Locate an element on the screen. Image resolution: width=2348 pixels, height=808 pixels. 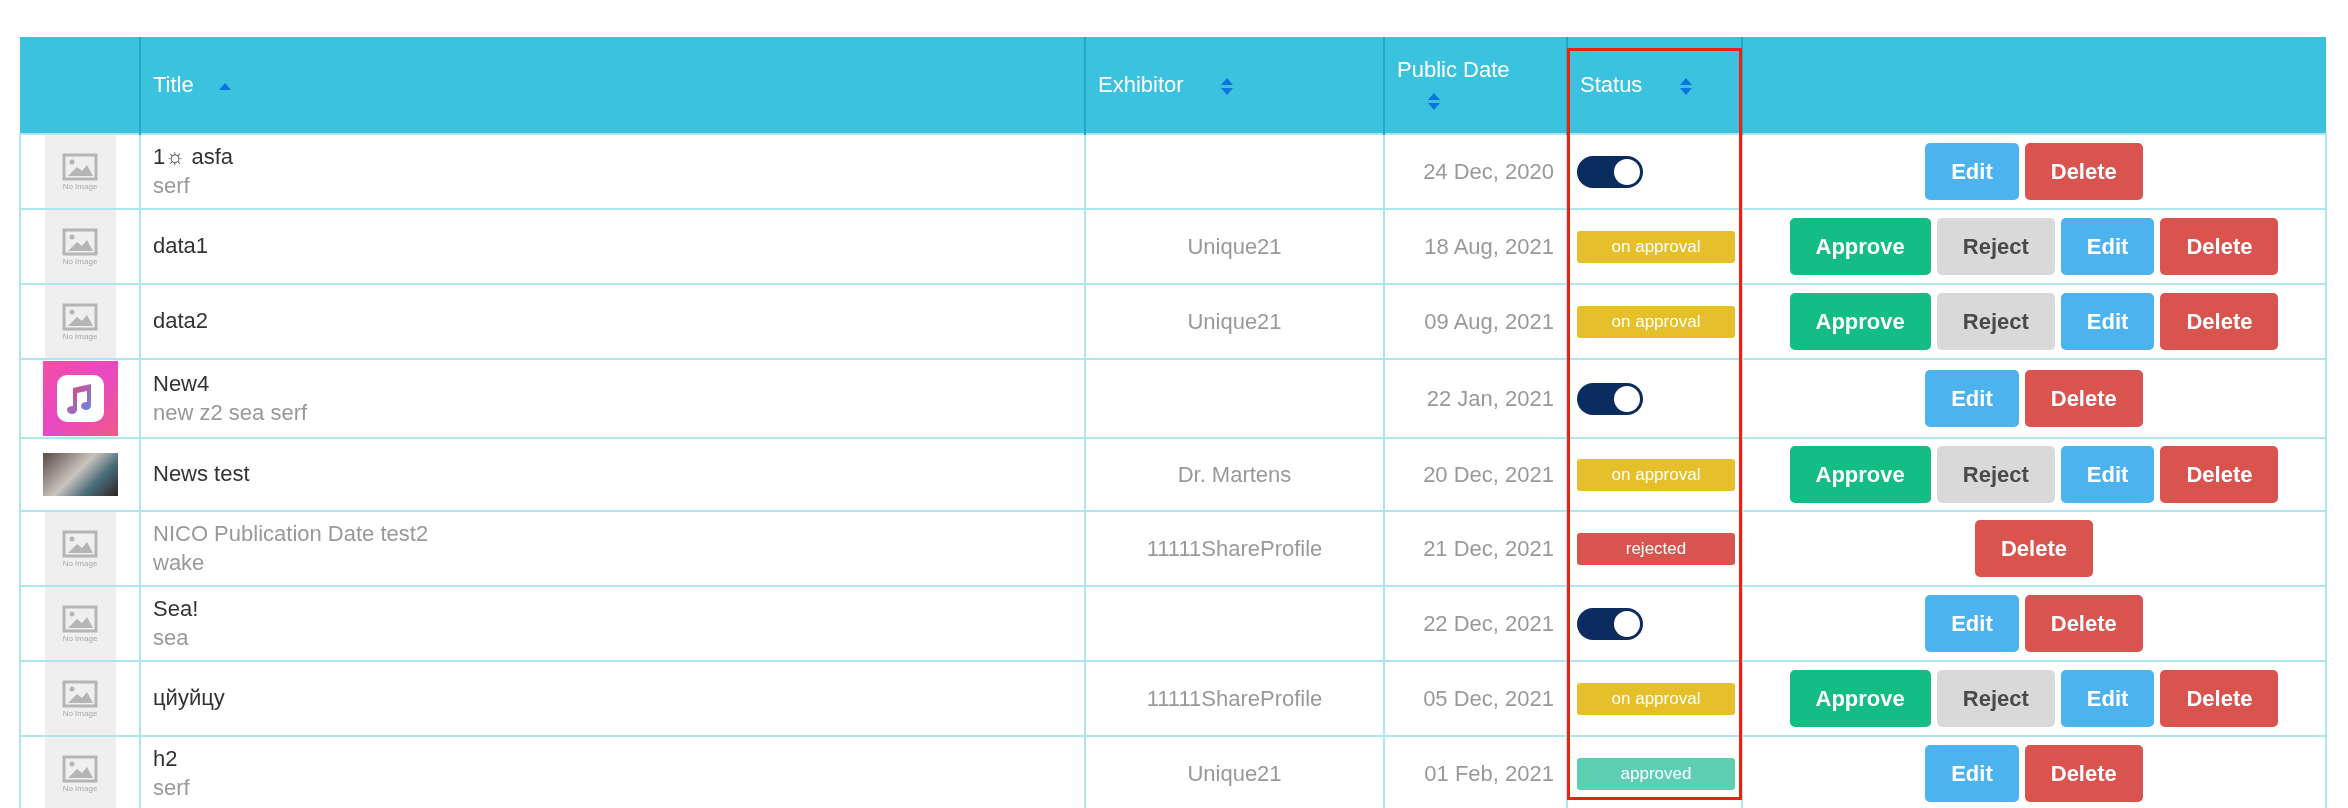
title-text: h2 is located at coordinates (166, 758).